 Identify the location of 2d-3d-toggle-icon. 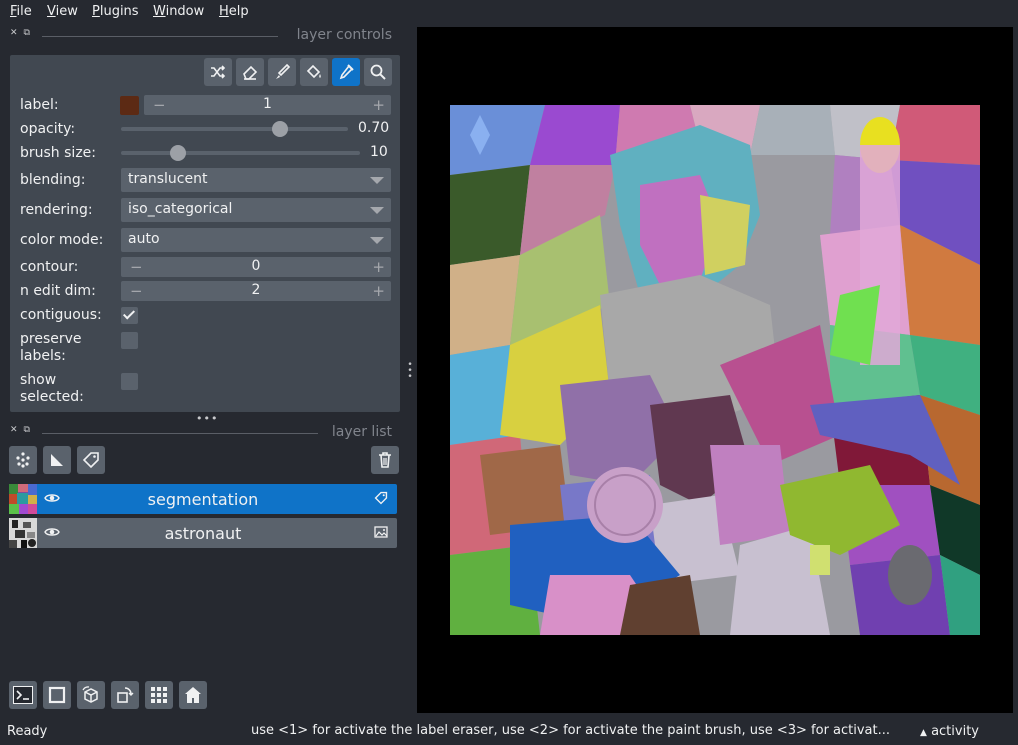
(57, 695).